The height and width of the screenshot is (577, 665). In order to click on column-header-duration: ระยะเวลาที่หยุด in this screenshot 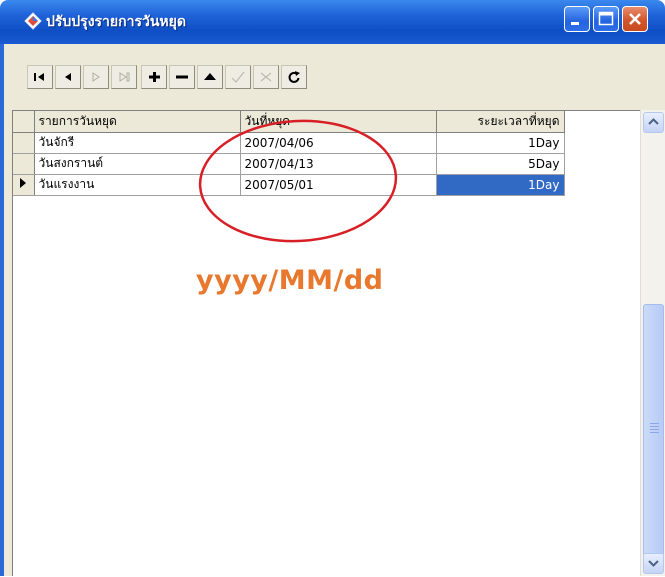, I will do `click(500, 122)`.